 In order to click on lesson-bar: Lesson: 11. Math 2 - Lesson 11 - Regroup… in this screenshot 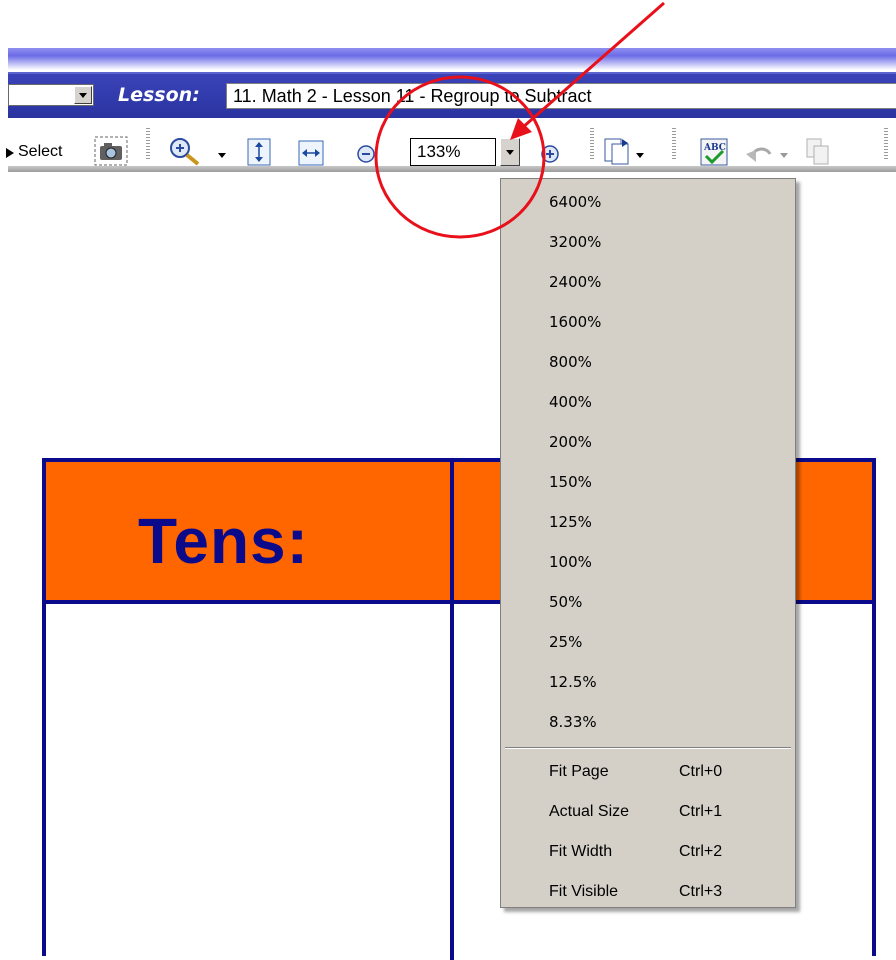, I will do `click(452, 96)`.